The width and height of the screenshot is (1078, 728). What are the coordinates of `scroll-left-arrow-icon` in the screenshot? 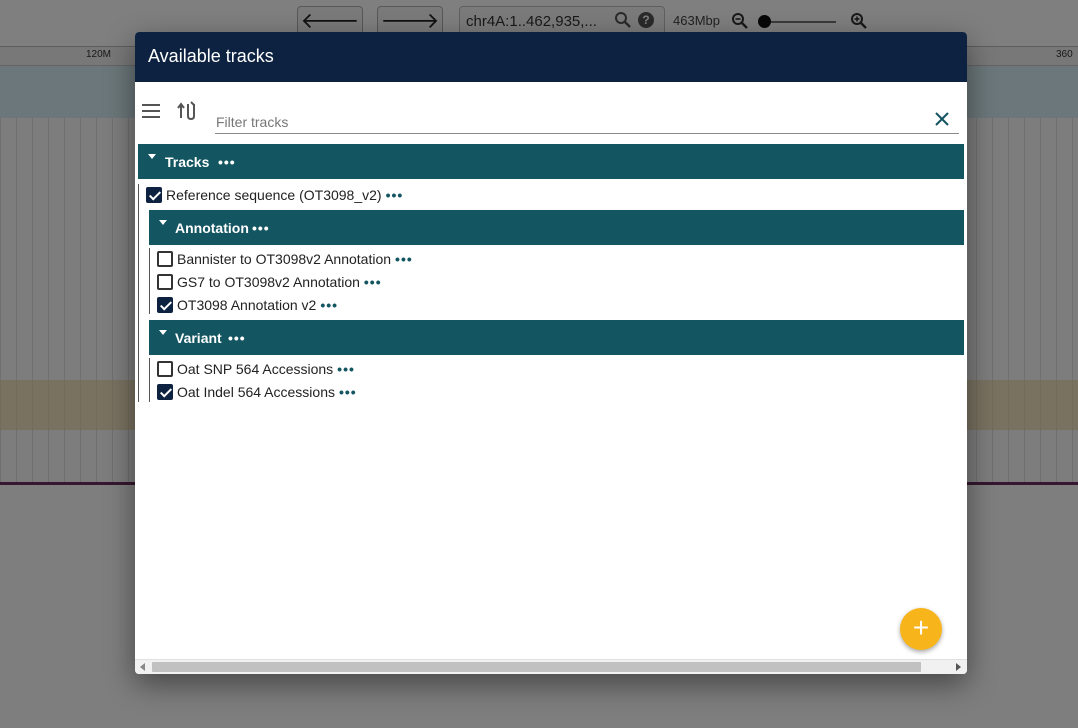 It's located at (142, 667).